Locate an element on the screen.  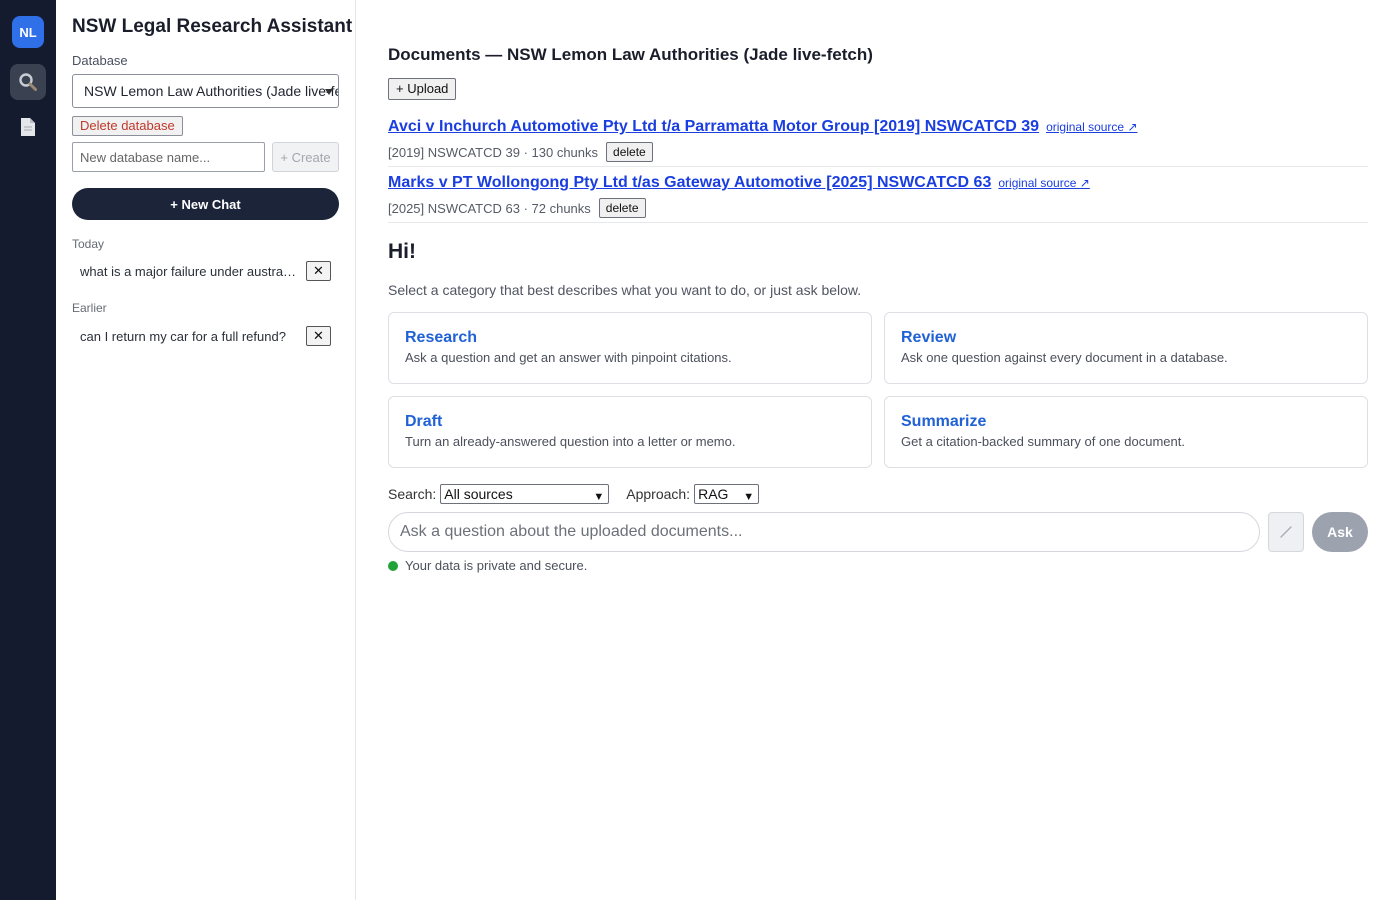
query-controls: Search: All sources ▼ Approach: RAG ▼ is located at coordinates (574, 494).